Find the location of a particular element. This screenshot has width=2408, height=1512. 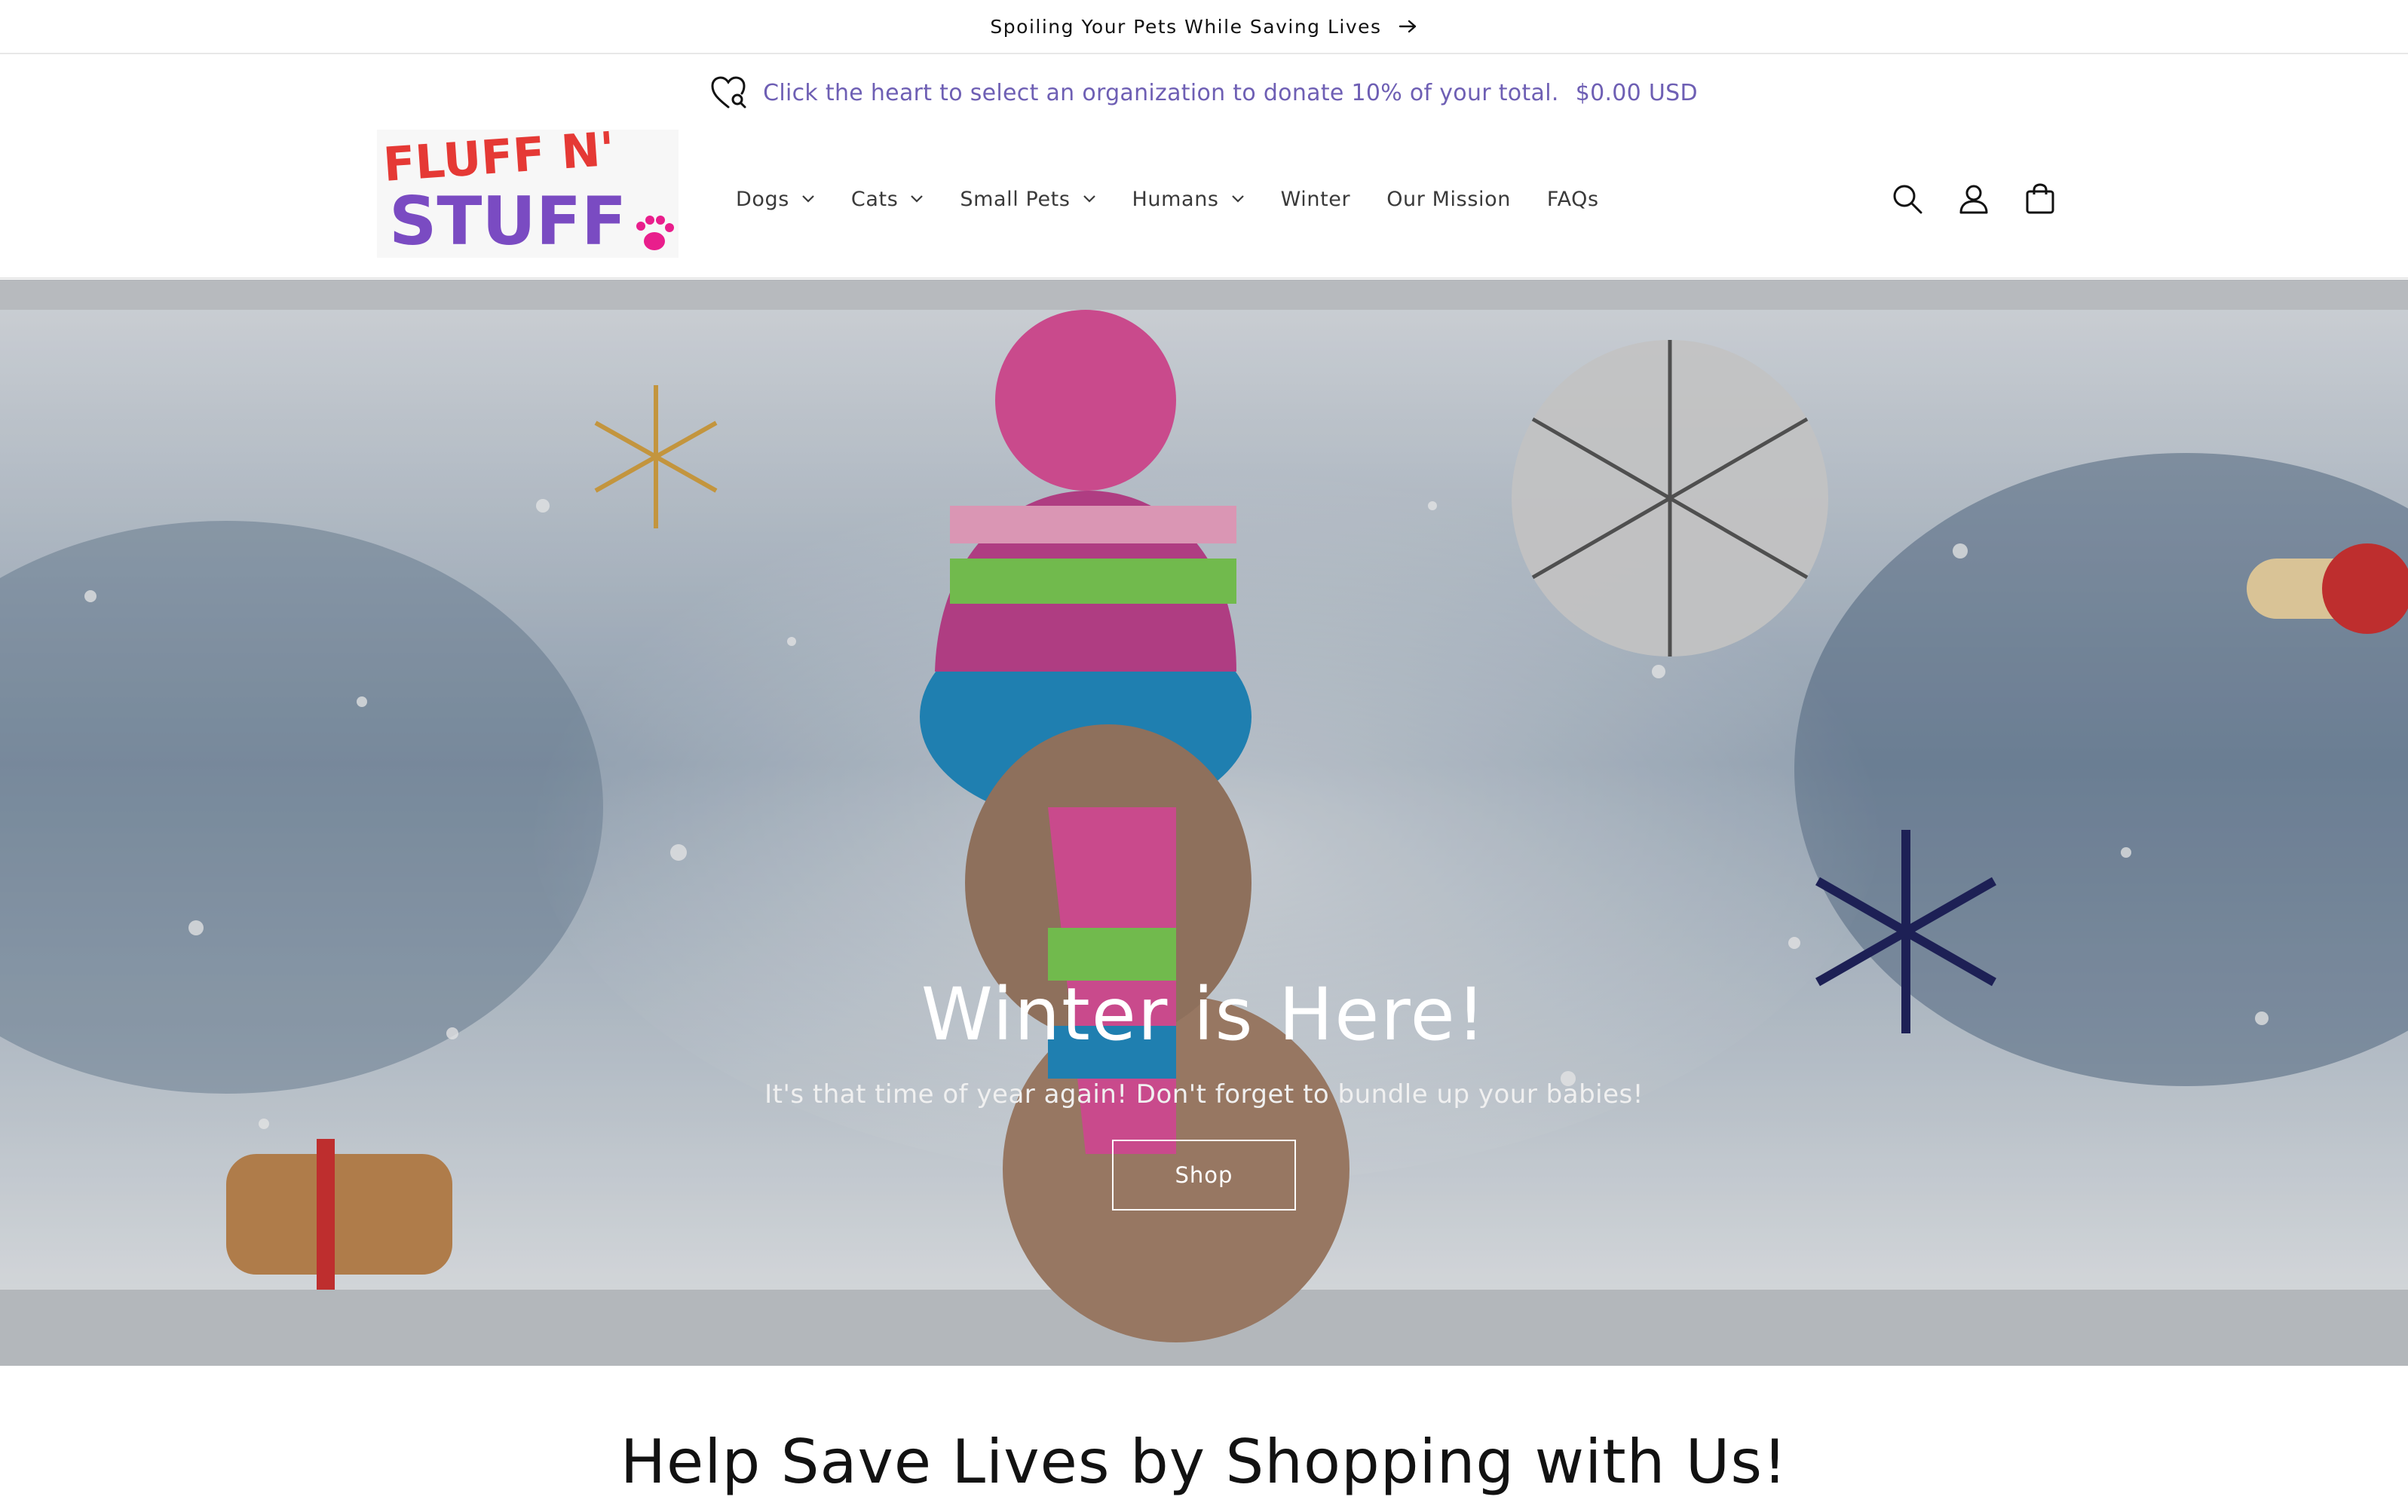

nav-item-faqs: FAQs is located at coordinates (1573, 199).